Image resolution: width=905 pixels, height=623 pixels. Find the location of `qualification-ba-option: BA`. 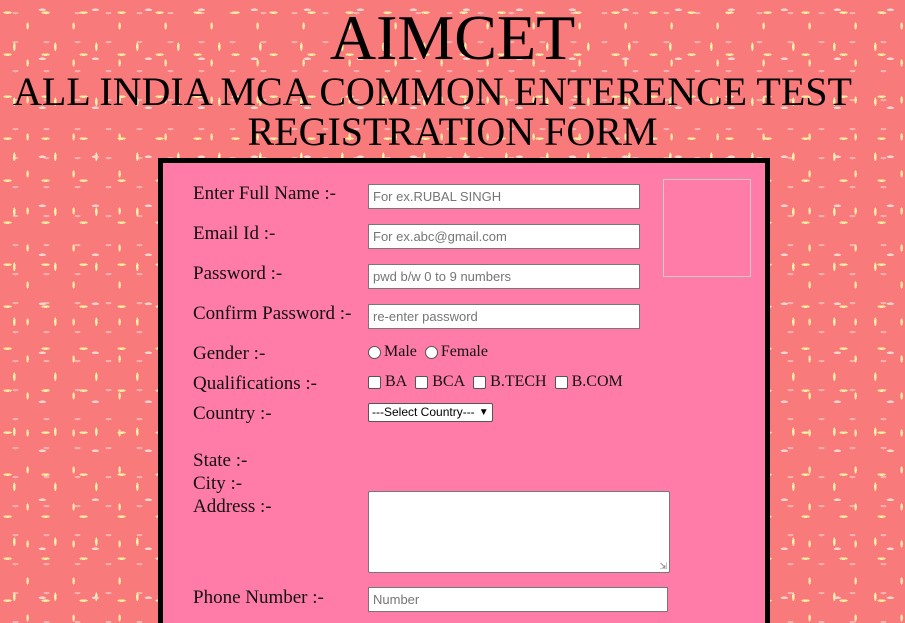

qualification-ba-option: BA is located at coordinates (387, 382).